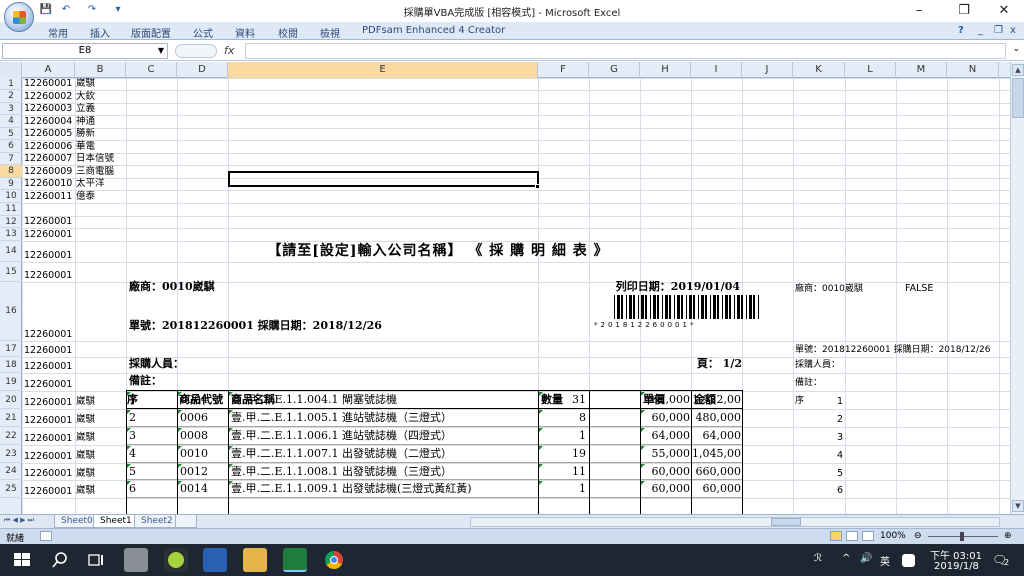 The image size is (1024, 576). I want to click on line-amount-cell: 1,045,000, so click(716, 454).